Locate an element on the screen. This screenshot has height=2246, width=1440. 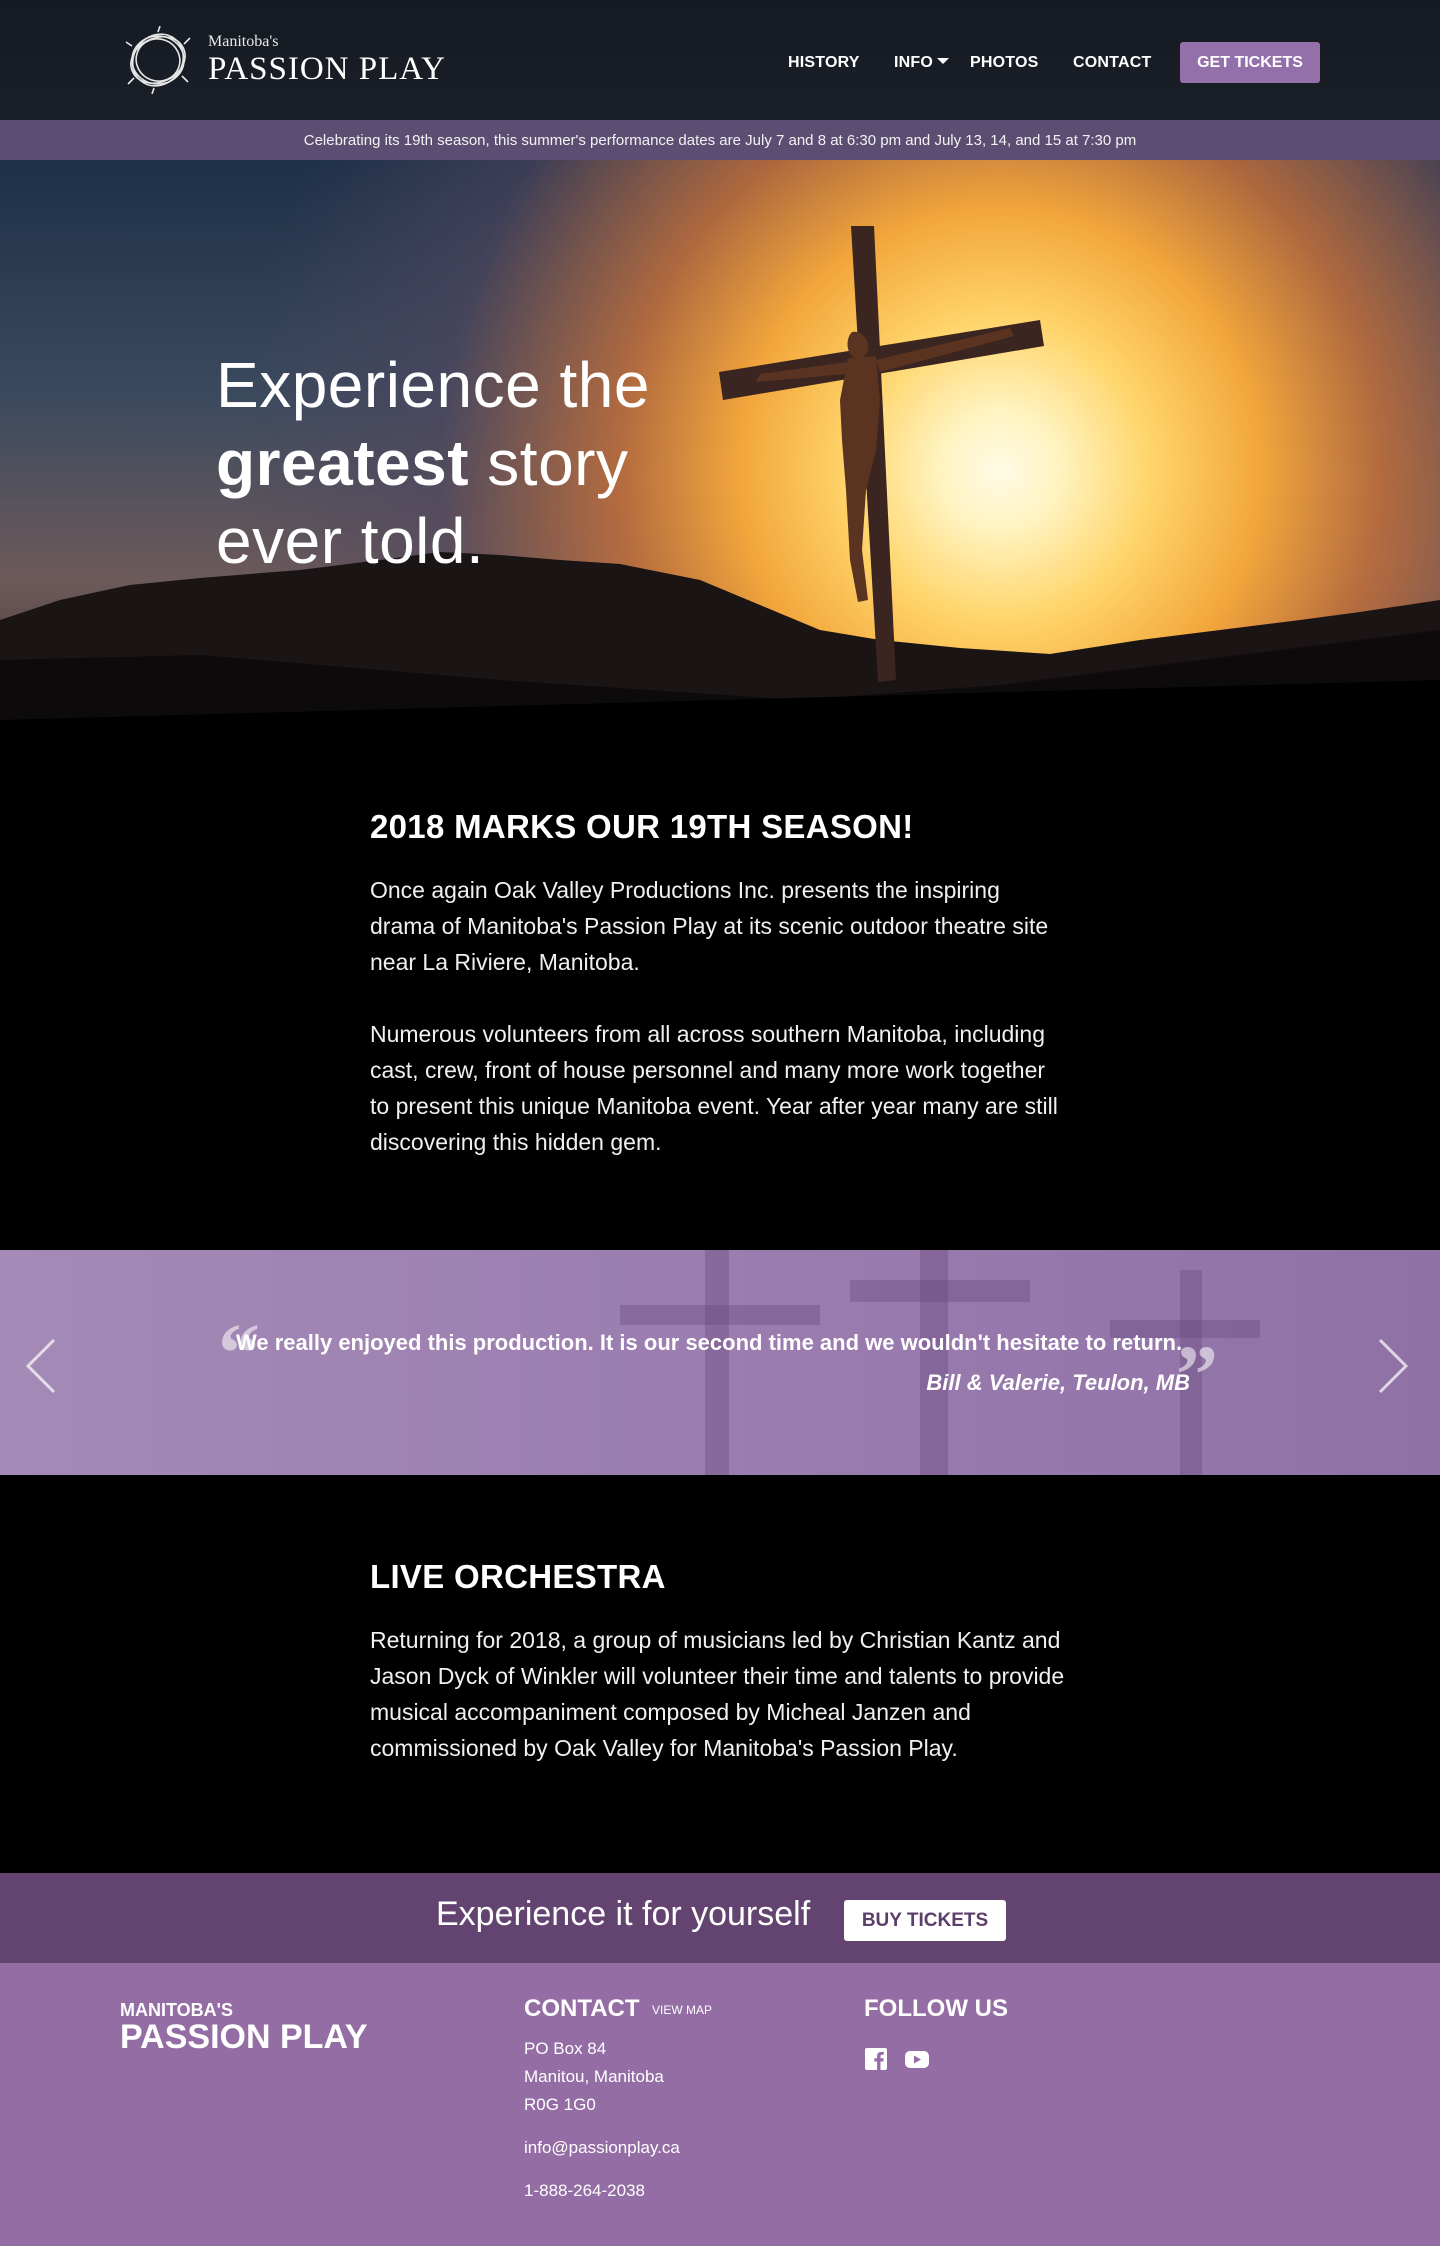
address-line-1: PO Box 84 is located at coordinates (565, 2048).